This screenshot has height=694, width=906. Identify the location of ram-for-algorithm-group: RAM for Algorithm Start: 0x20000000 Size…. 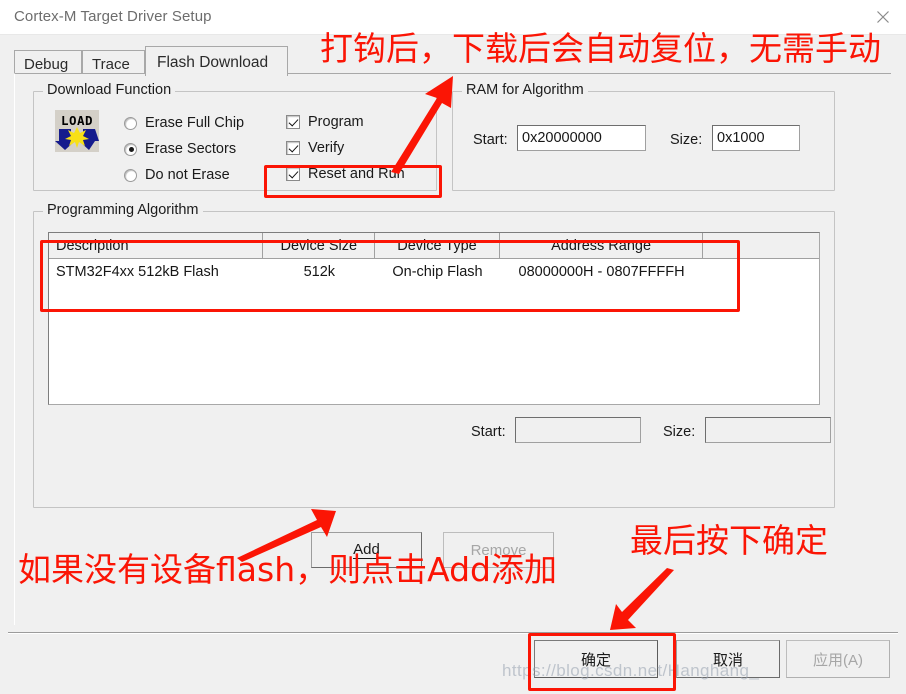
(643, 136).